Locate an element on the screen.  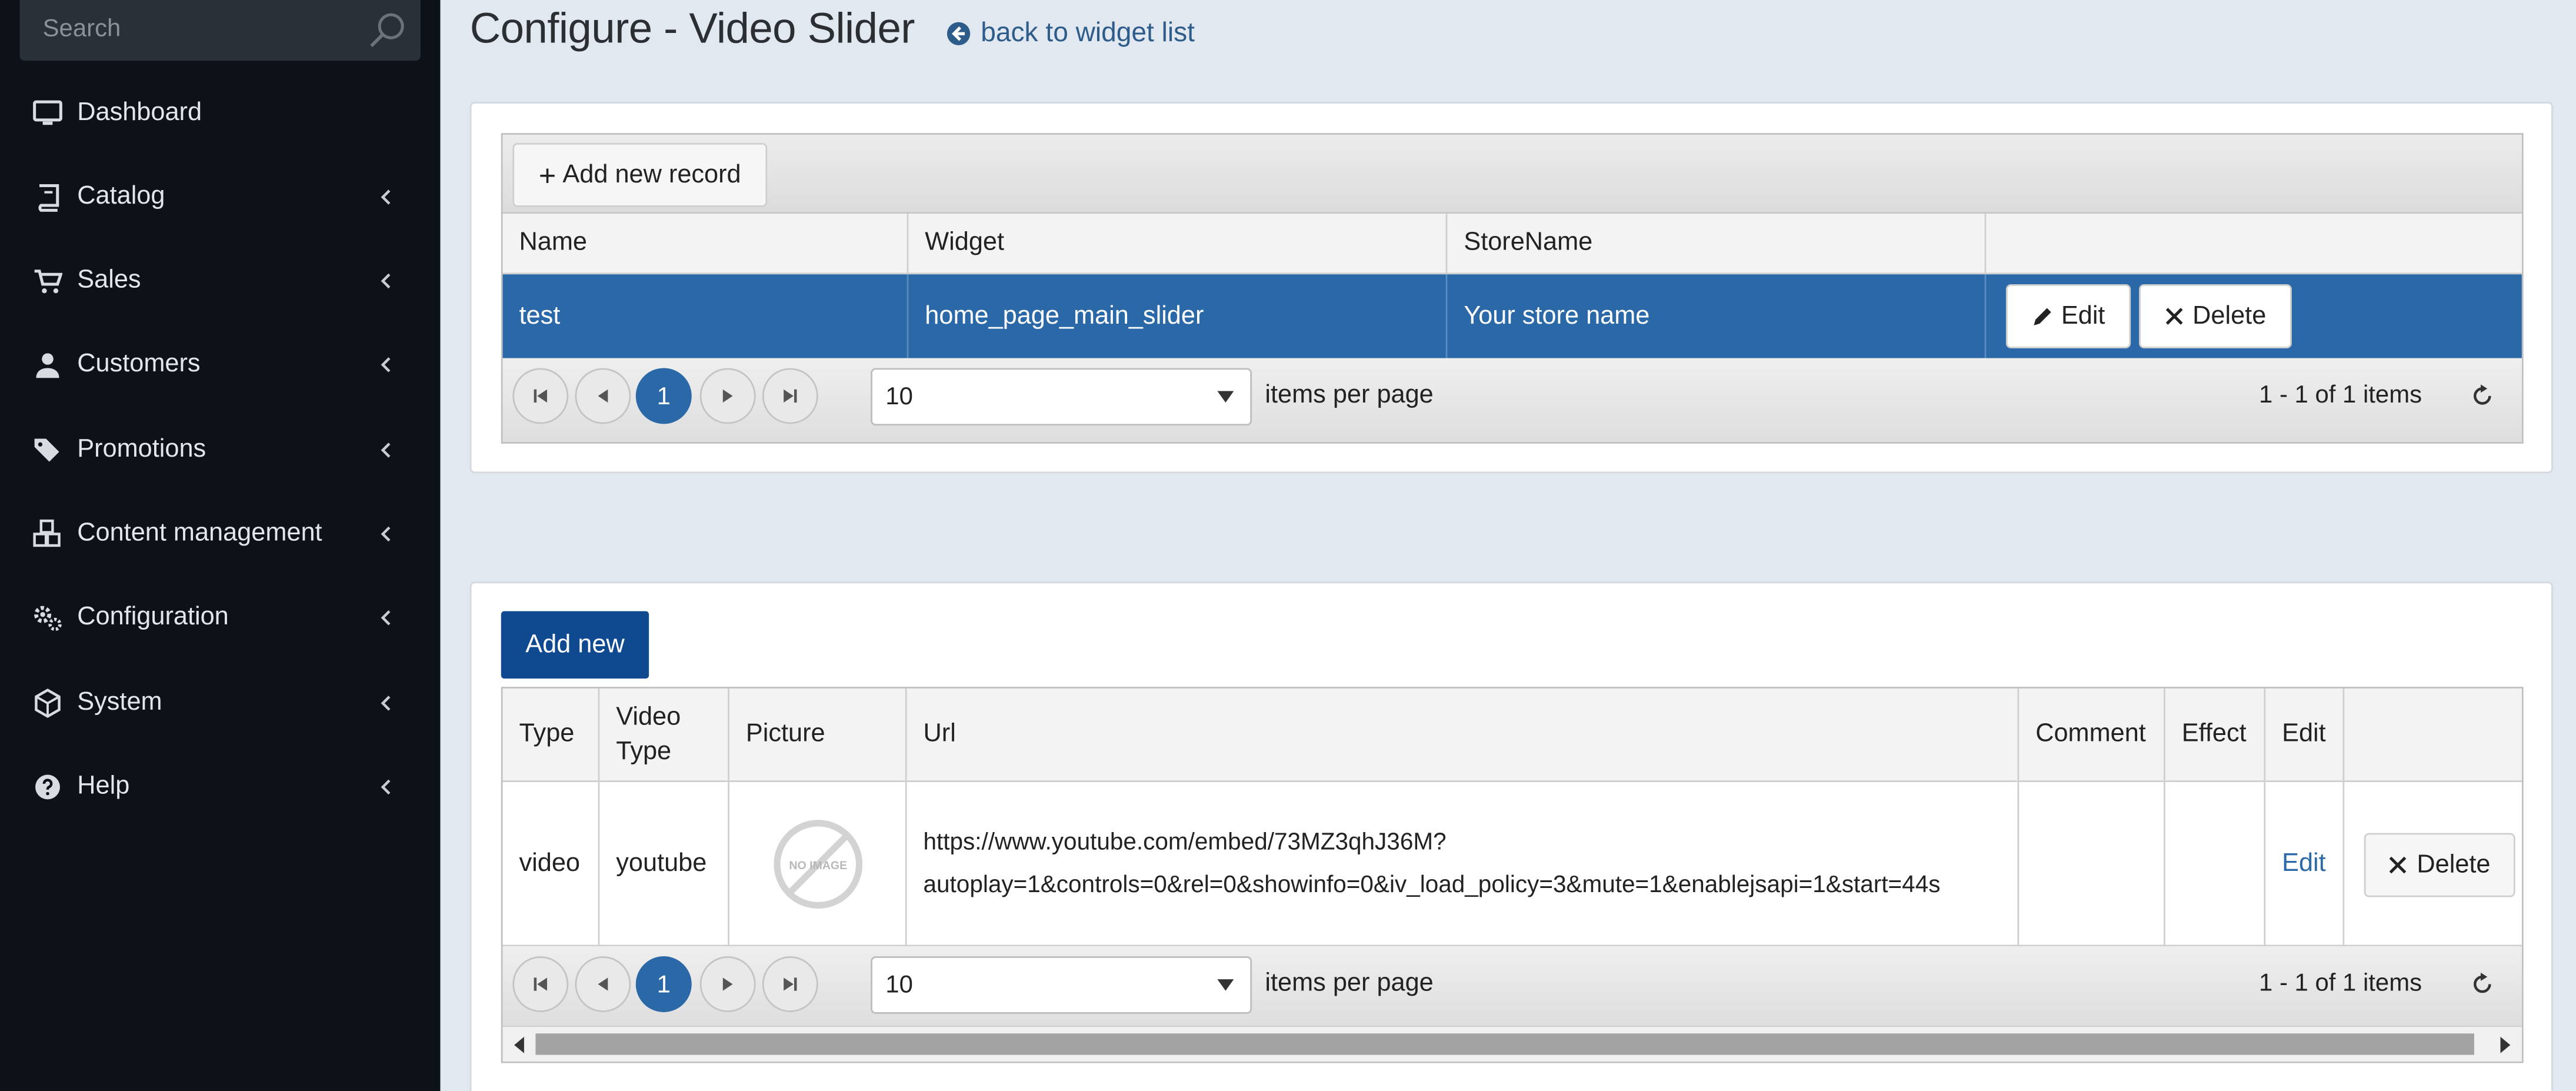
column-header-comment: Comment is located at coordinates (2090, 734).